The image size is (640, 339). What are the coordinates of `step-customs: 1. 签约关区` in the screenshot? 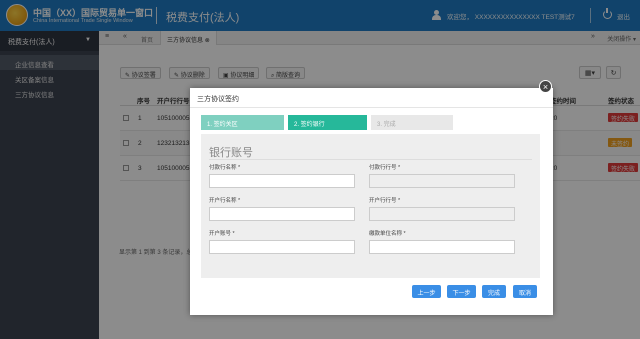 It's located at (242, 122).